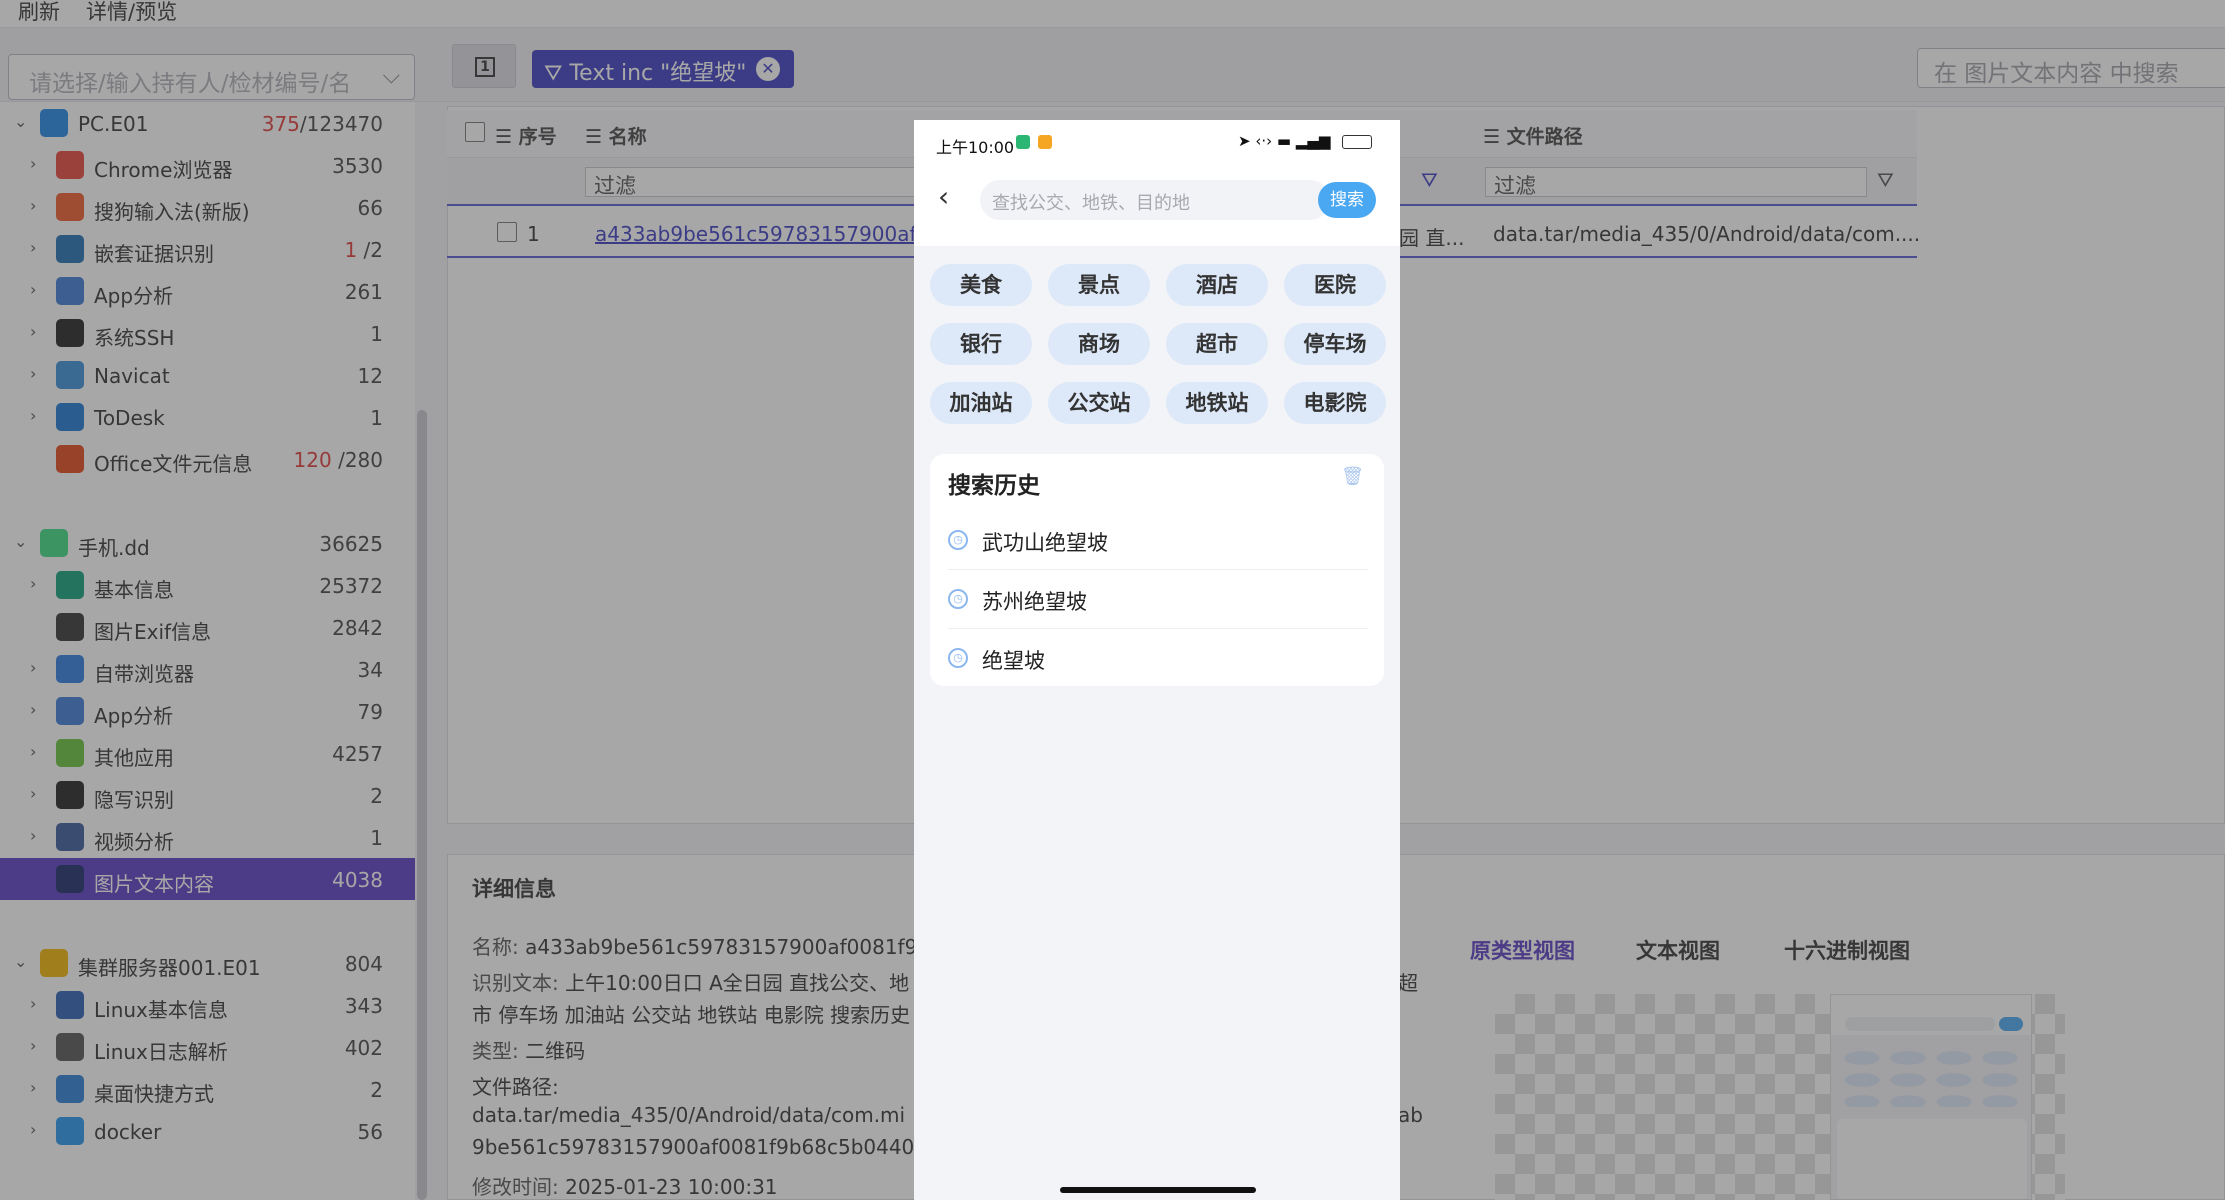 This screenshot has height=1200, width=2225. I want to click on phone-search-bar: ‹ 查找公交、地铁、目的地 搜索, so click(1157, 206).